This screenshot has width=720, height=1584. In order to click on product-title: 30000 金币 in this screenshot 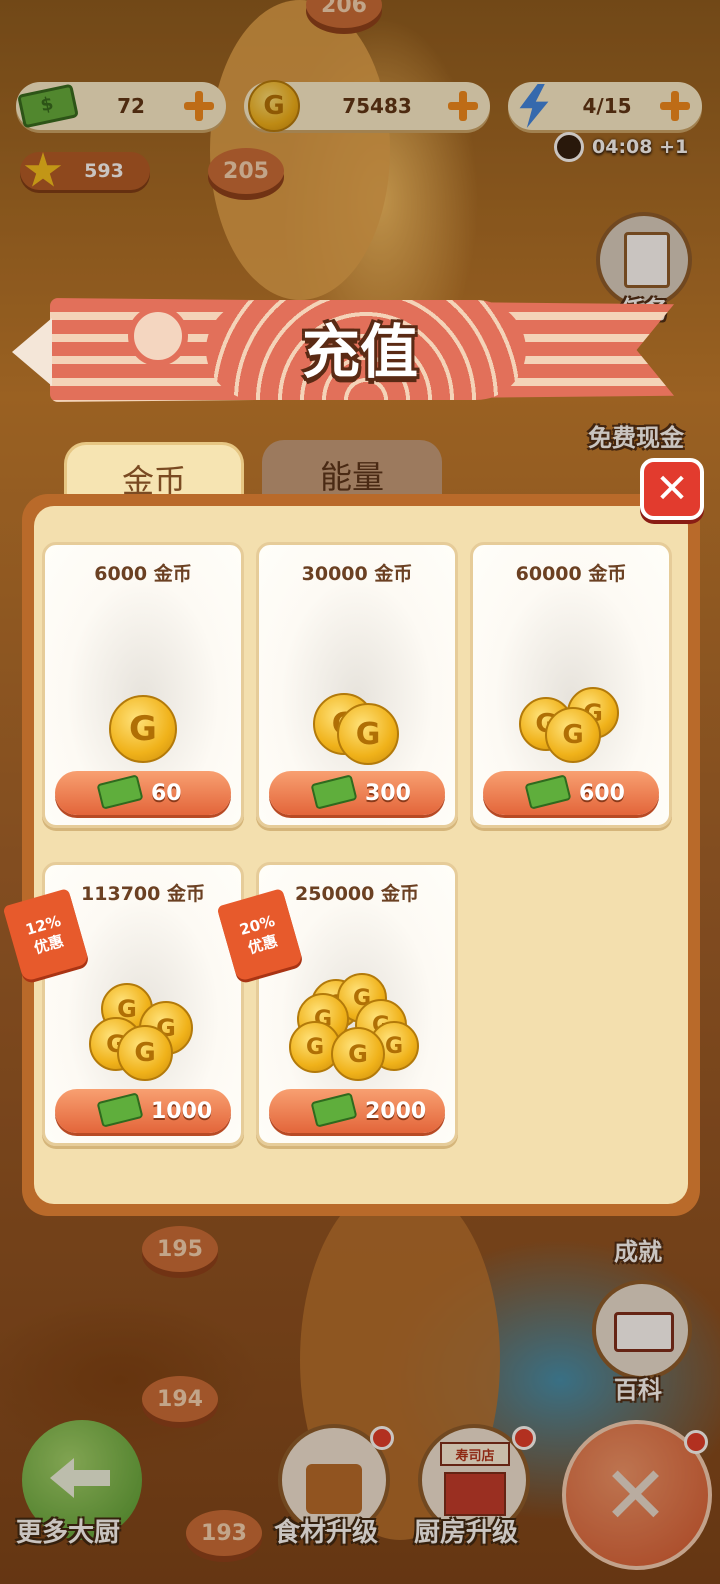, I will do `click(357, 574)`.